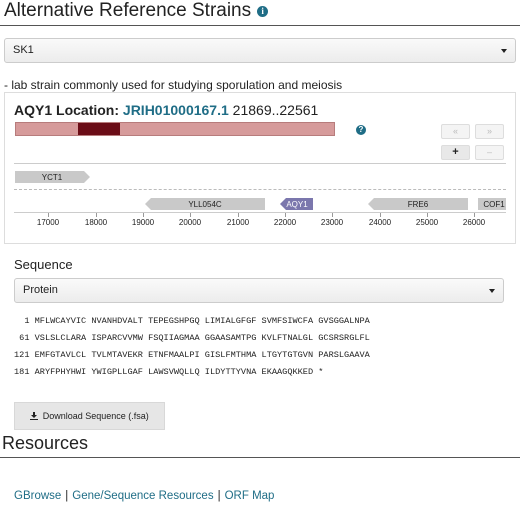 This screenshot has height=517, width=520. Describe the element at coordinates (95, 416) in the screenshot. I see `download-sequence-label: Download Sequence (.fsa)` at that location.